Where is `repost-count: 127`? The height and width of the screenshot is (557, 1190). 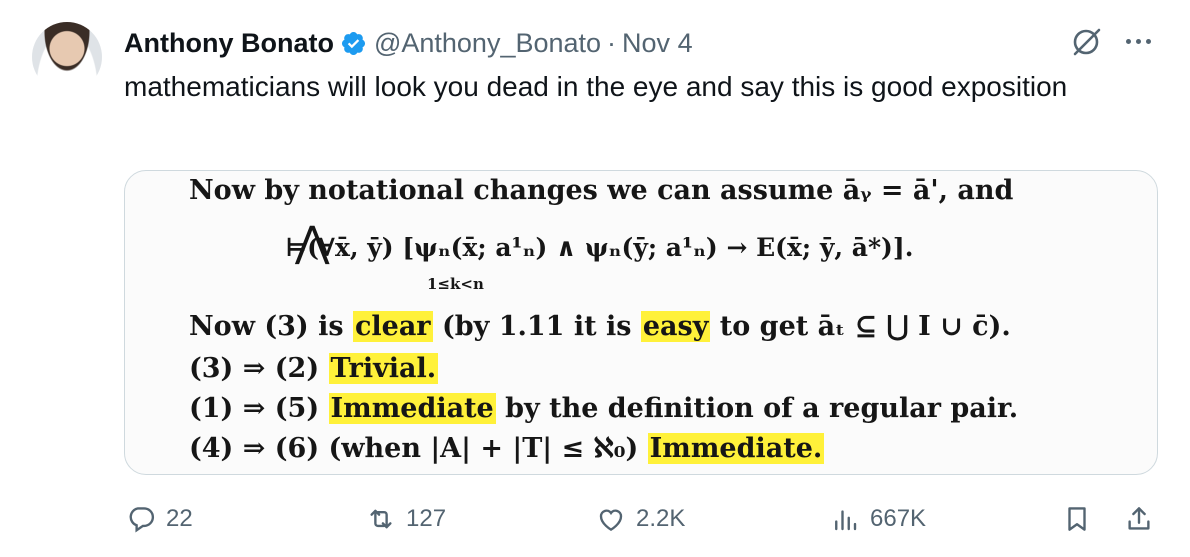
repost-count: 127 is located at coordinates (426, 518).